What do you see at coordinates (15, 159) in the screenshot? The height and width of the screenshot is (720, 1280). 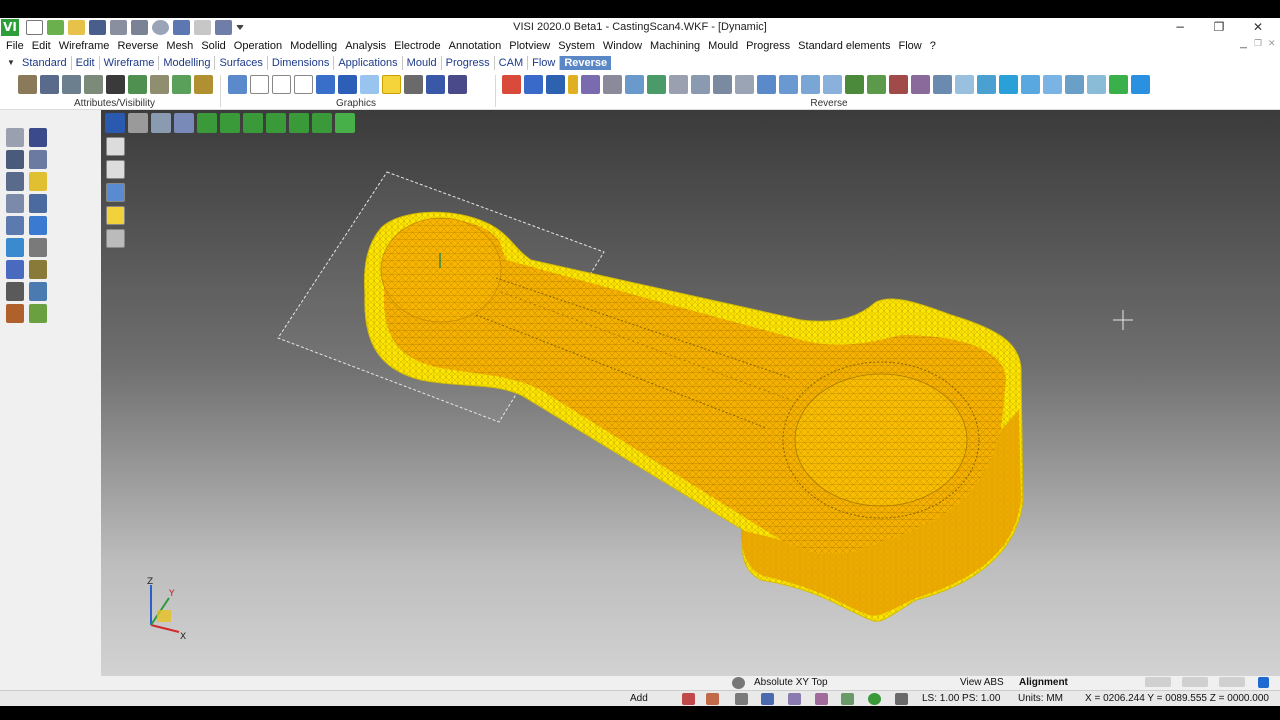 I see `select-window-icon` at bounding box center [15, 159].